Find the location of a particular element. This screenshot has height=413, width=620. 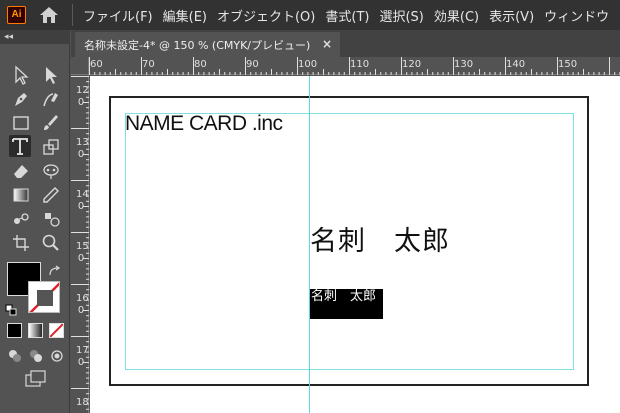

ruler-label: 13 0 is located at coordinates (82, 148).